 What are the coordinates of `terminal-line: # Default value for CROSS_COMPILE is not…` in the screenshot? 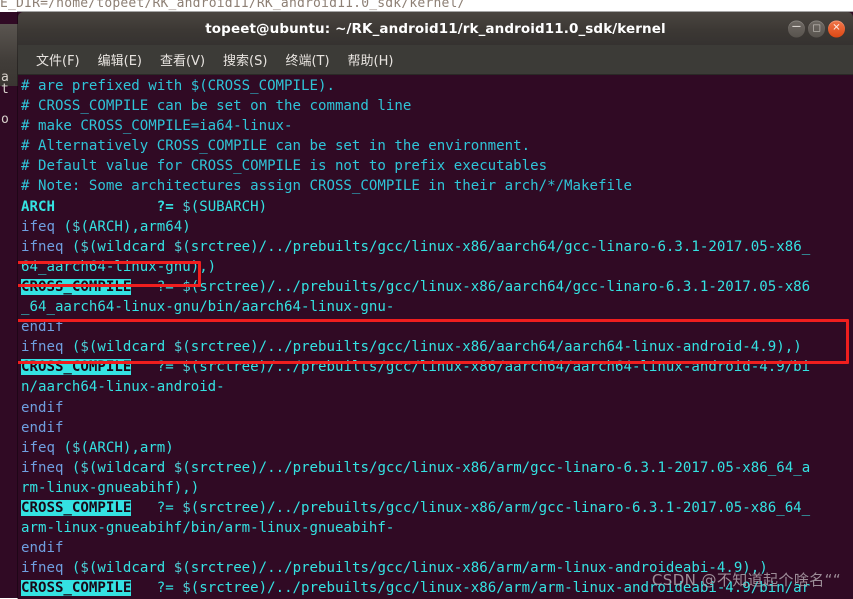 It's located at (284, 166).